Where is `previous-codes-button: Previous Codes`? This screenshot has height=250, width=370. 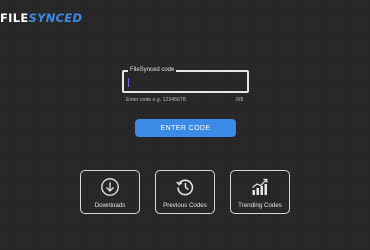 previous-codes-button: Previous Codes is located at coordinates (185, 192).